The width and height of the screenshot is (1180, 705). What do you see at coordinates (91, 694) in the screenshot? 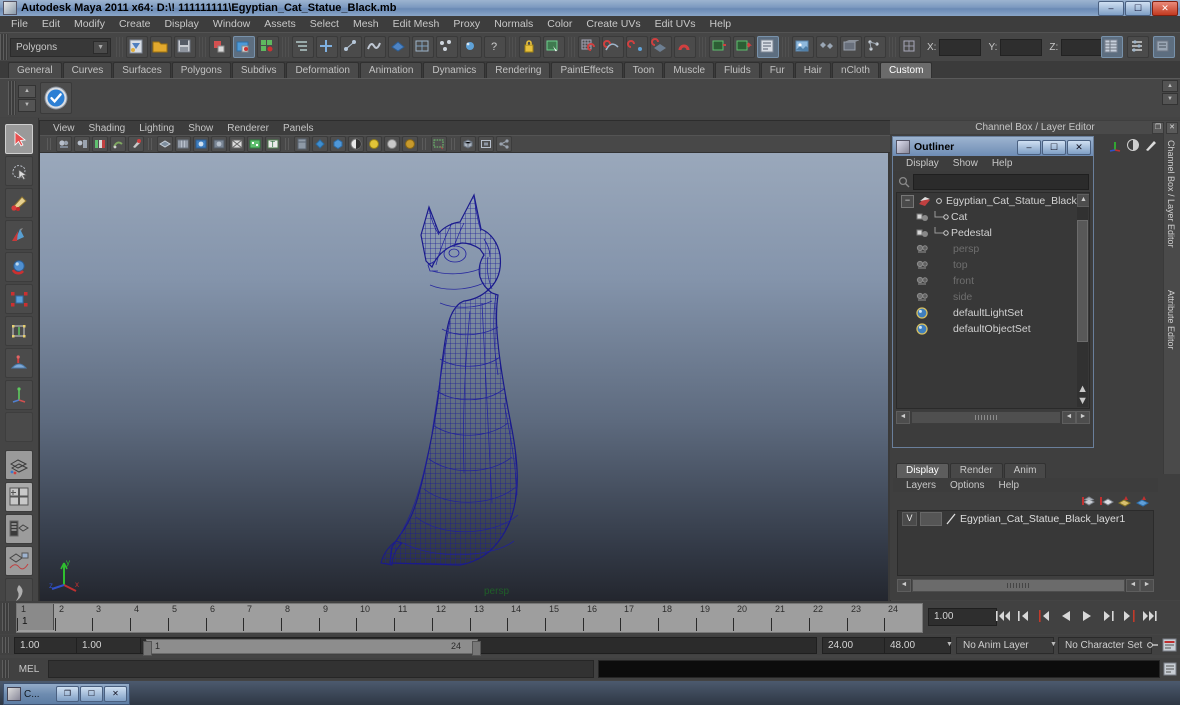
I see `taskbar-maximize-button: ☐` at bounding box center [91, 694].